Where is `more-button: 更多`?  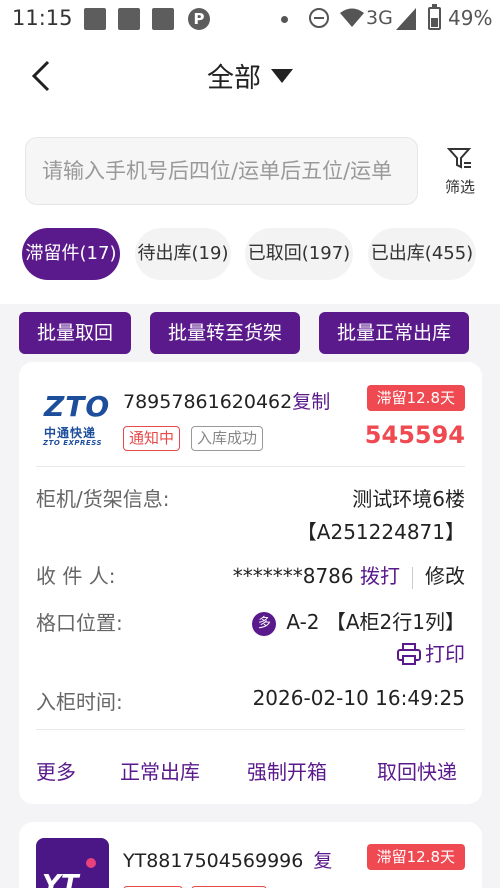 more-button: 更多 is located at coordinates (56, 770).